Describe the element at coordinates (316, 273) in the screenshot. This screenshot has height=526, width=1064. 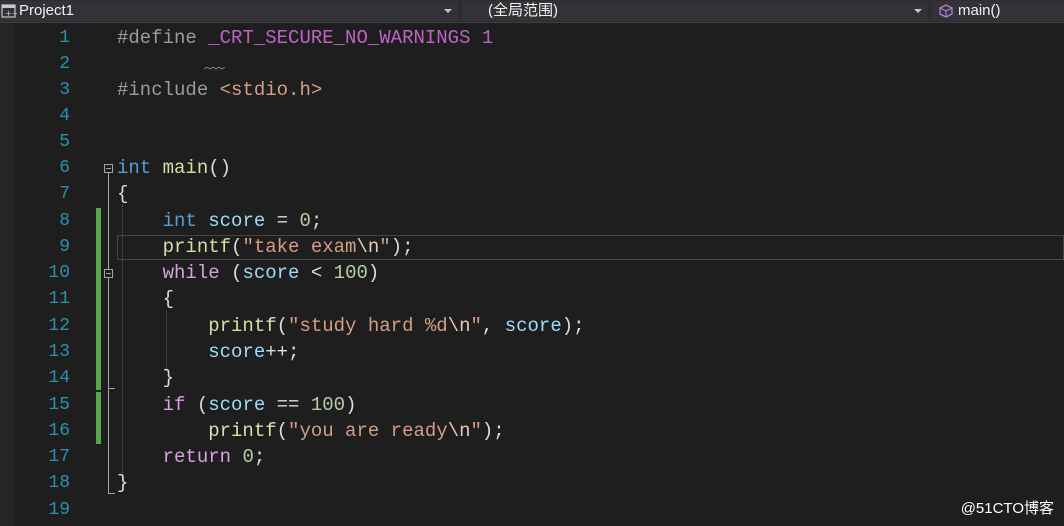
I see `operator: <` at that location.